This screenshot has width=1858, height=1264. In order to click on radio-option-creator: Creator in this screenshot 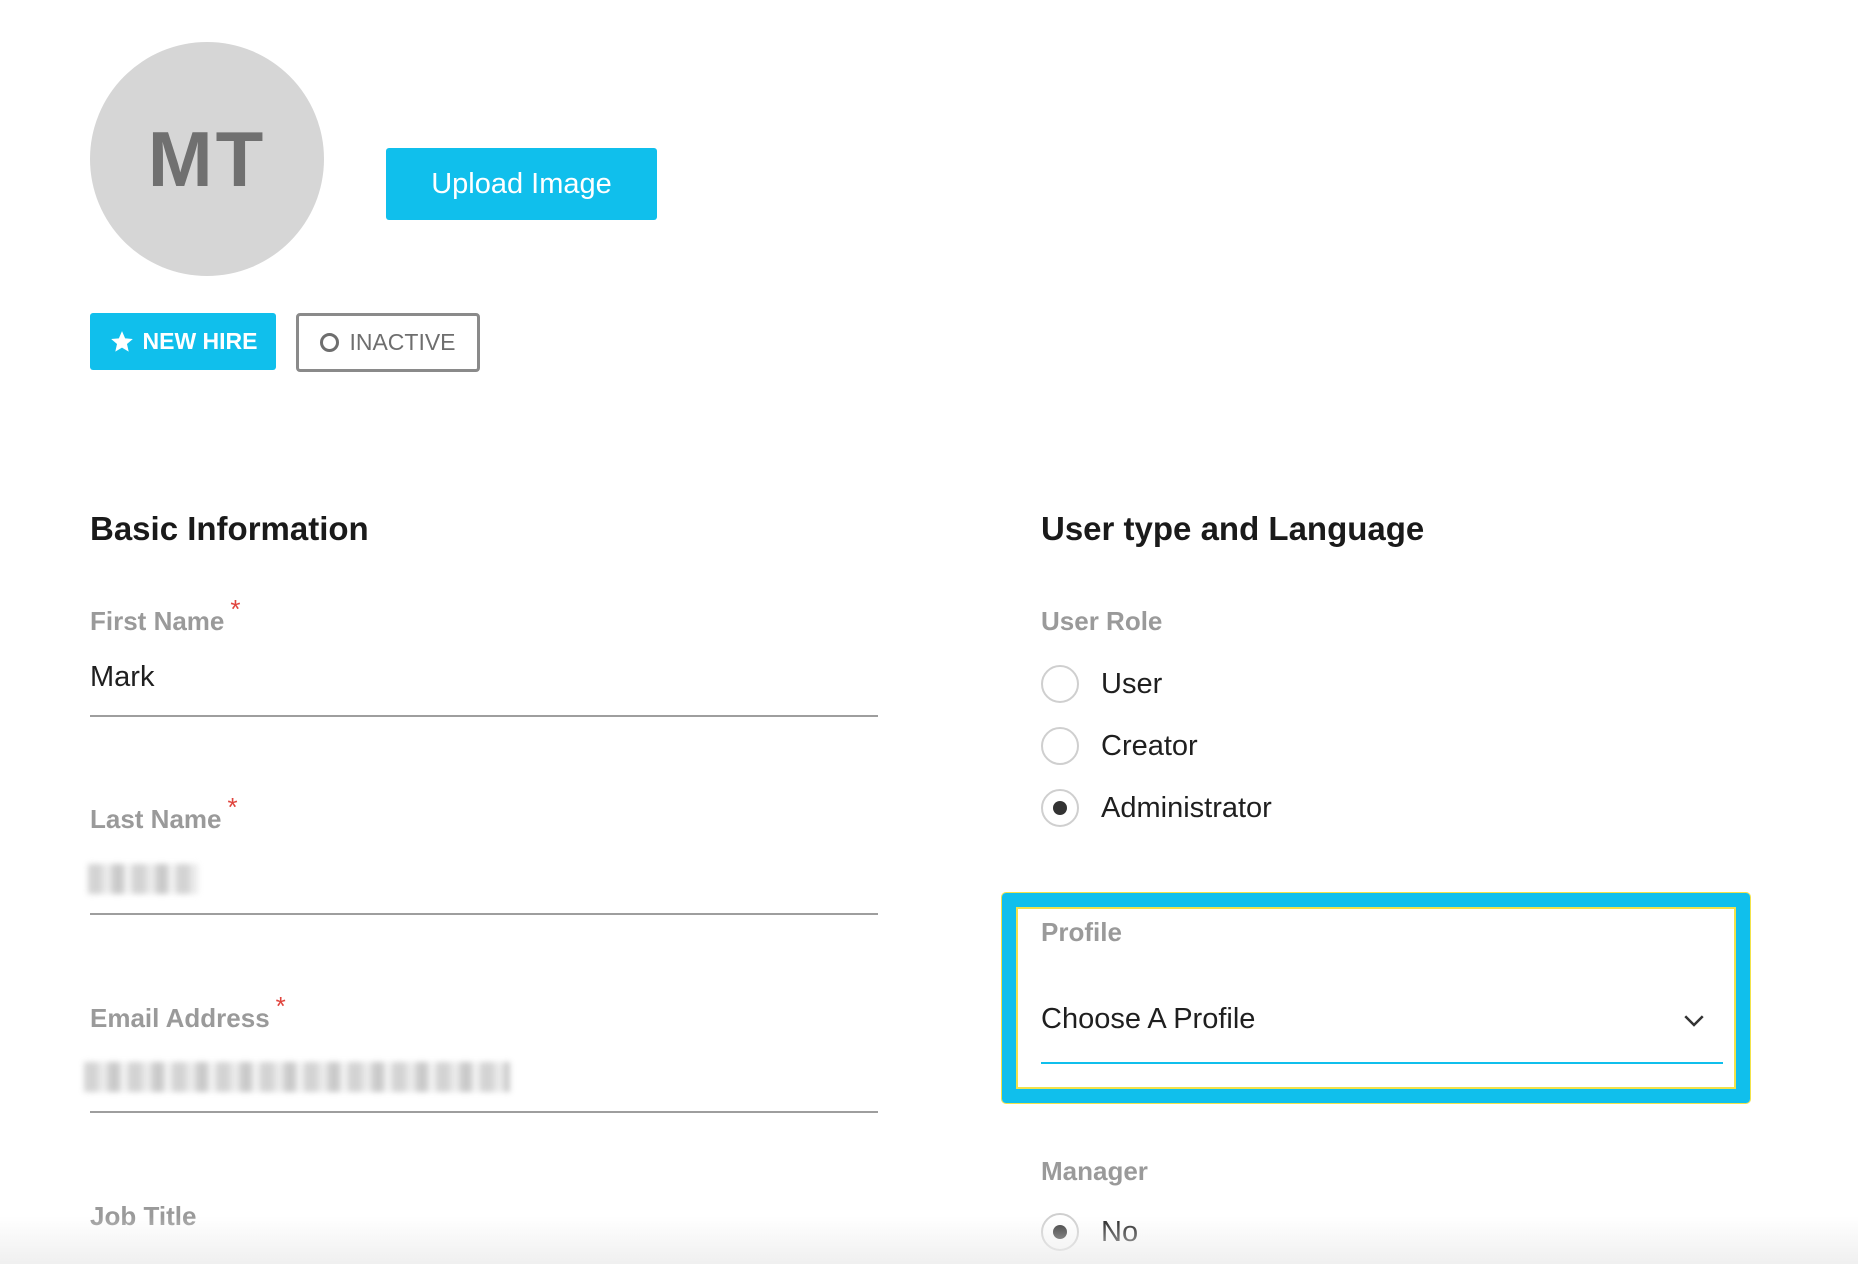, I will do `click(1119, 746)`.